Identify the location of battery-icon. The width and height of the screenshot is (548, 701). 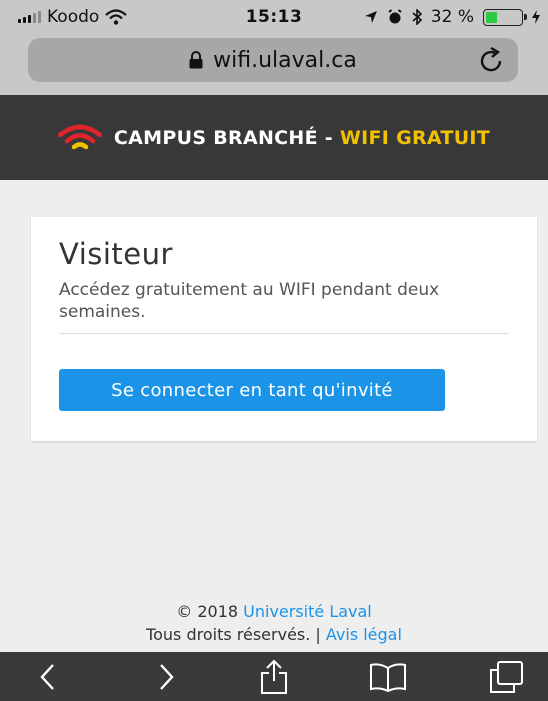
(505, 17).